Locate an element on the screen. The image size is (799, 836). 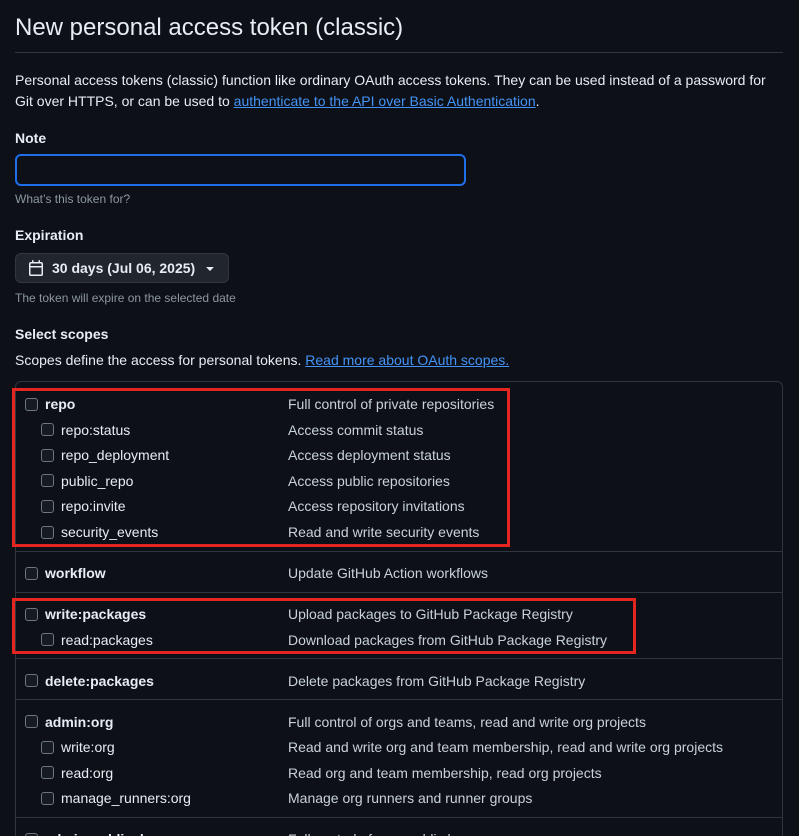
scope-description: Access commit status is located at coordinates (356, 429).